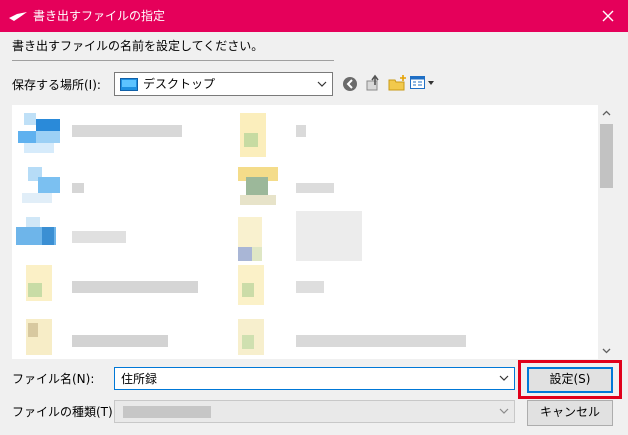 The image size is (628, 435). What do you see at coordinates (64, 412) in the screenshot?
I see `file-type-label: ファイルの種類(T):` at bounding box center [64, 412].